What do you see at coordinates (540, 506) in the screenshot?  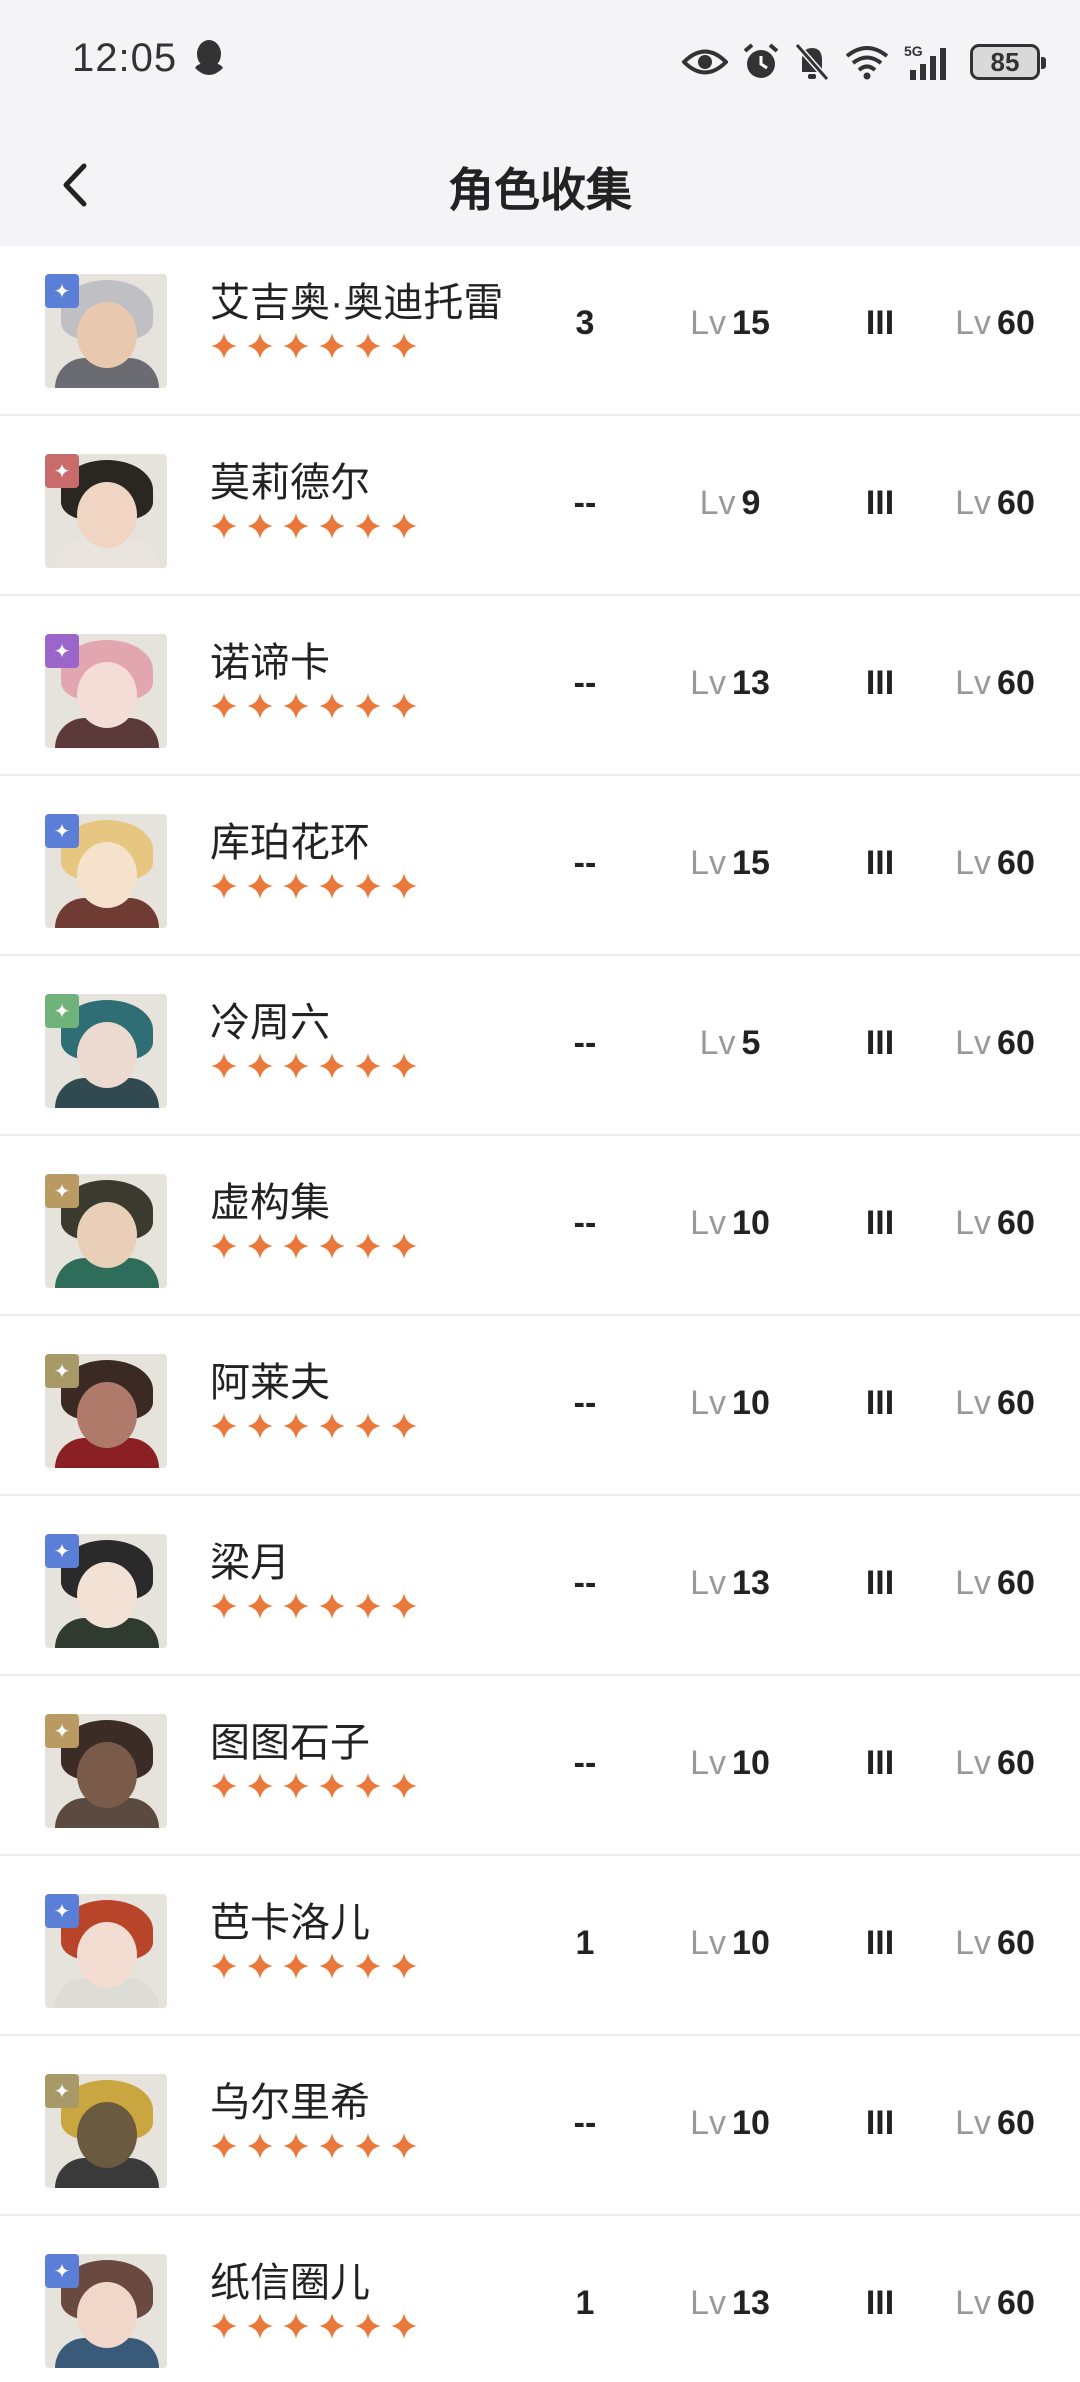 I see `character-row: ✦ 莫莉德尔 -- Lv 9 III Lv 60` at bounding box center [540, 506].